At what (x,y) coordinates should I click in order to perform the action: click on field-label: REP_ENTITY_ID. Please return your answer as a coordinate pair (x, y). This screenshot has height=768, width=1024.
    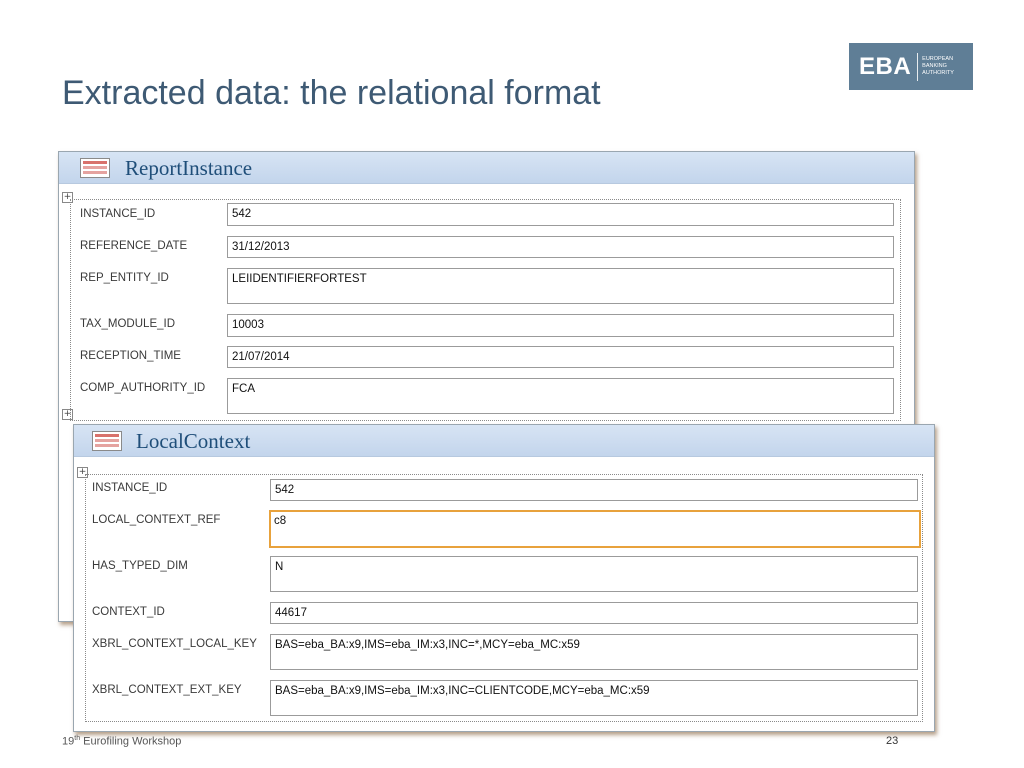
    Looking at the image, I should click on (124, 278).